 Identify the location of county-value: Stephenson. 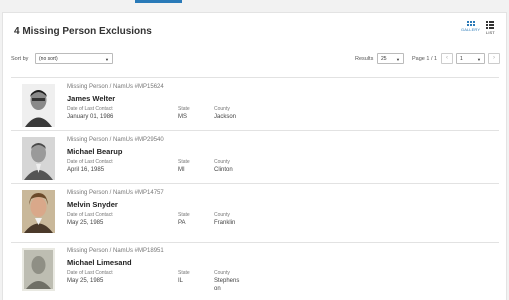
(227, 285).